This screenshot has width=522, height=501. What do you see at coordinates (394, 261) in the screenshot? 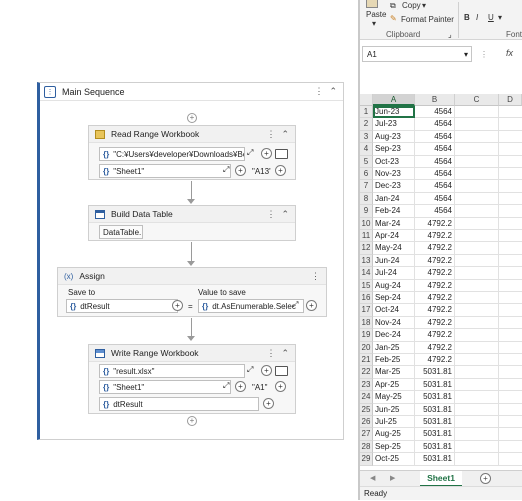
I see `cell-a: Jun-24` at bounding box center [394, 261].